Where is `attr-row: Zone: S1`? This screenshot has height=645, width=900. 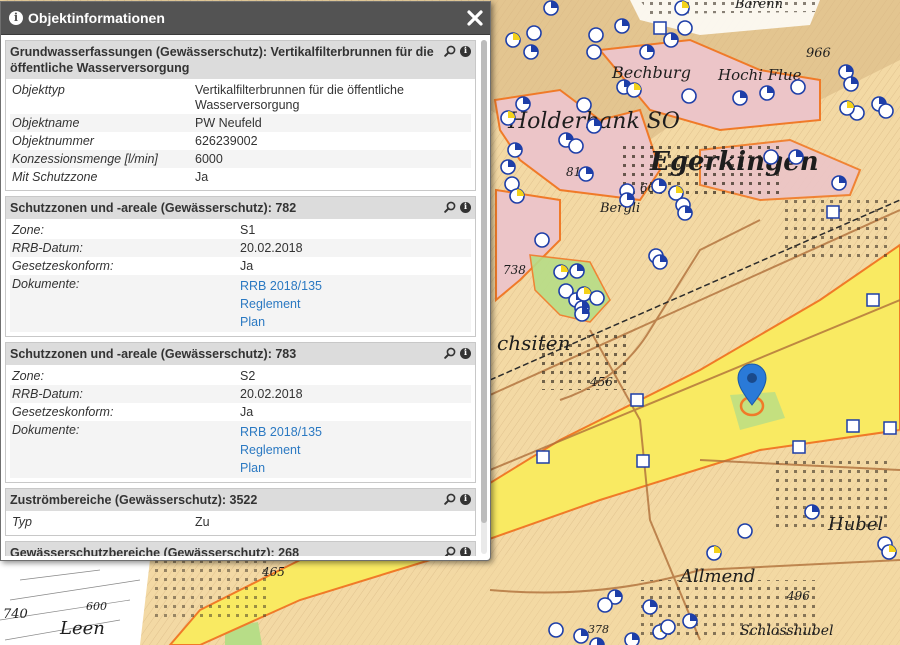 attr-row: Zone: S1 is located at coordinates (240, 230).